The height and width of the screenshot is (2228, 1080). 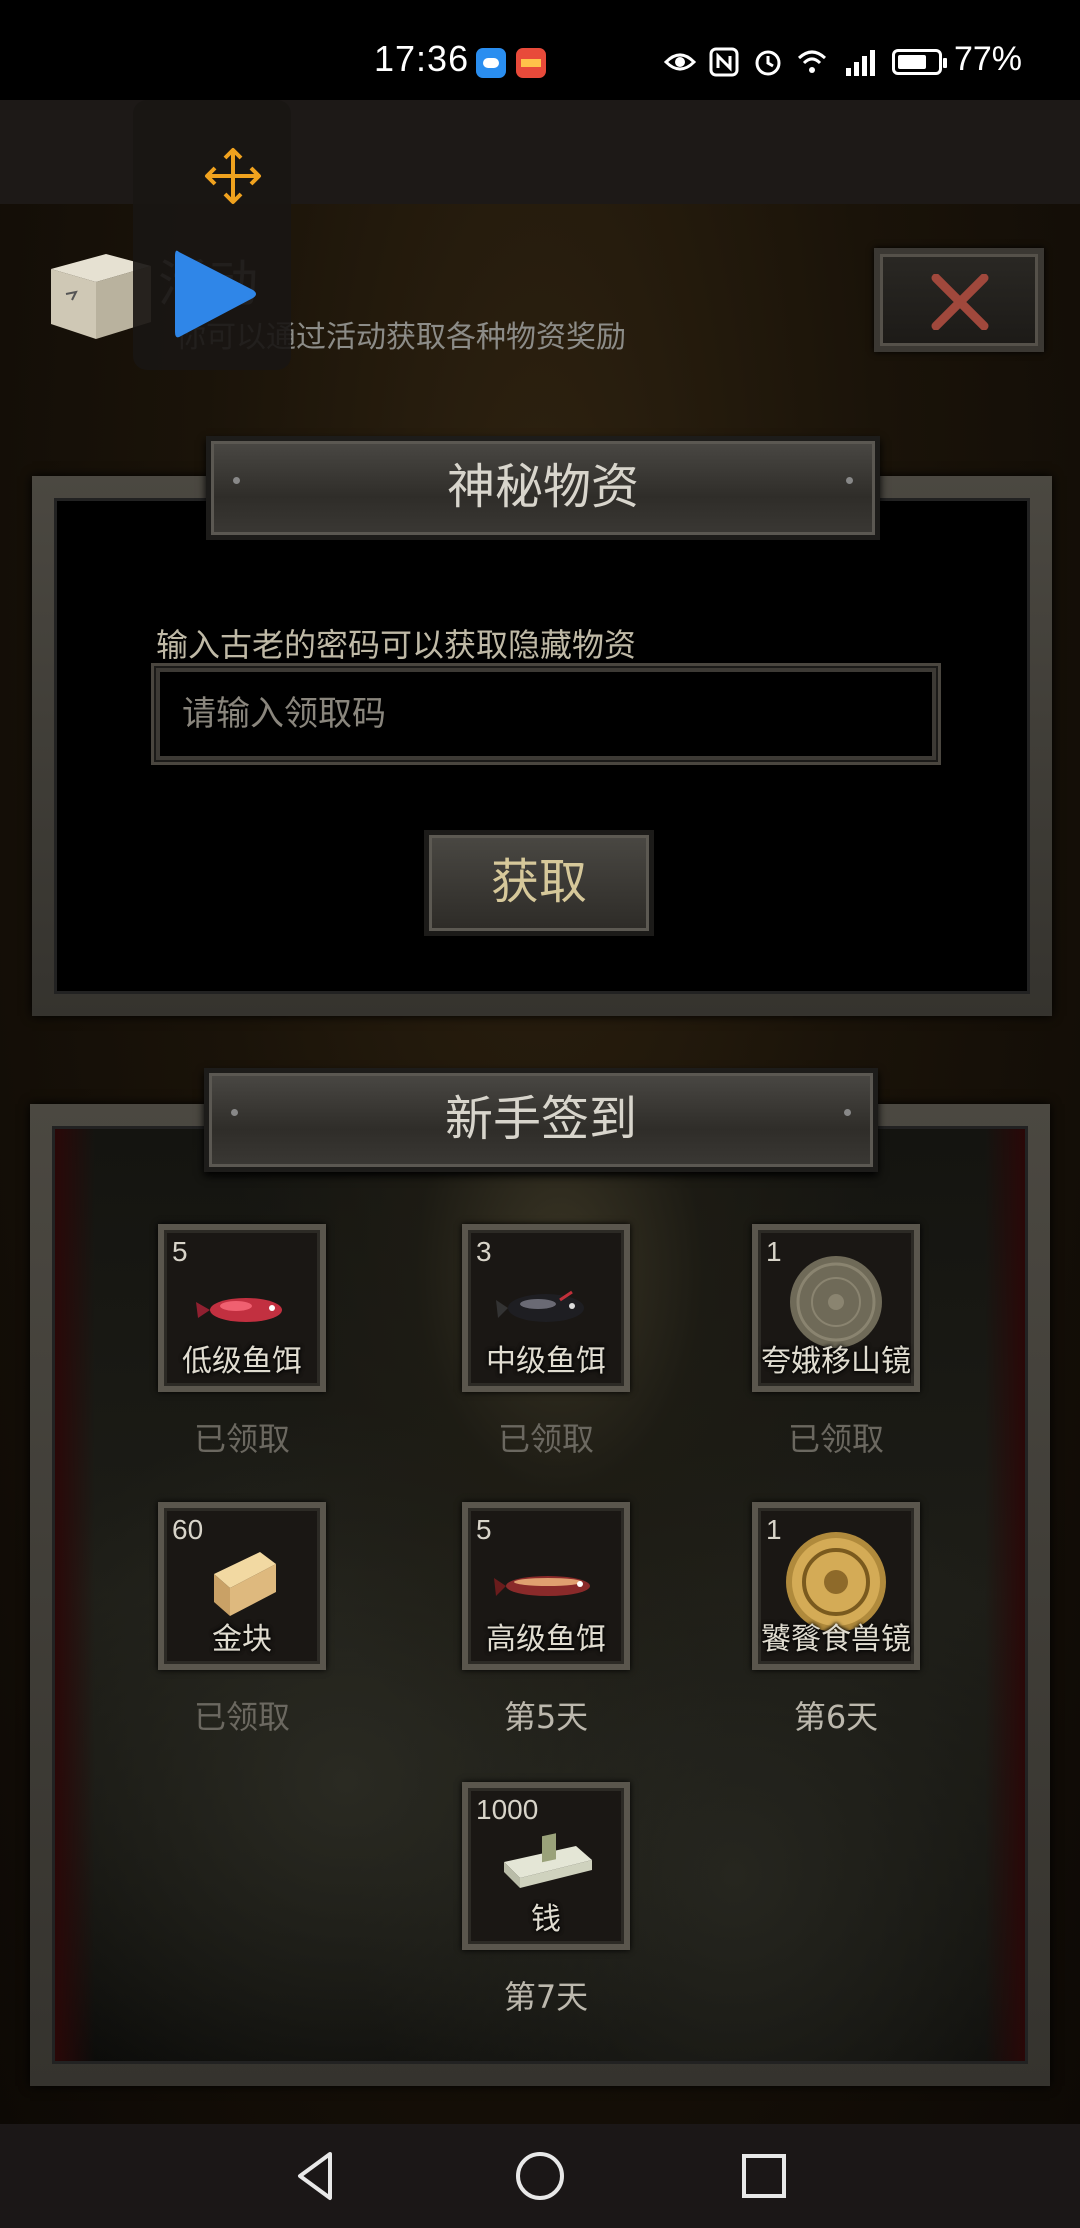 I want to click on close-button, so click(x=959, y=300).